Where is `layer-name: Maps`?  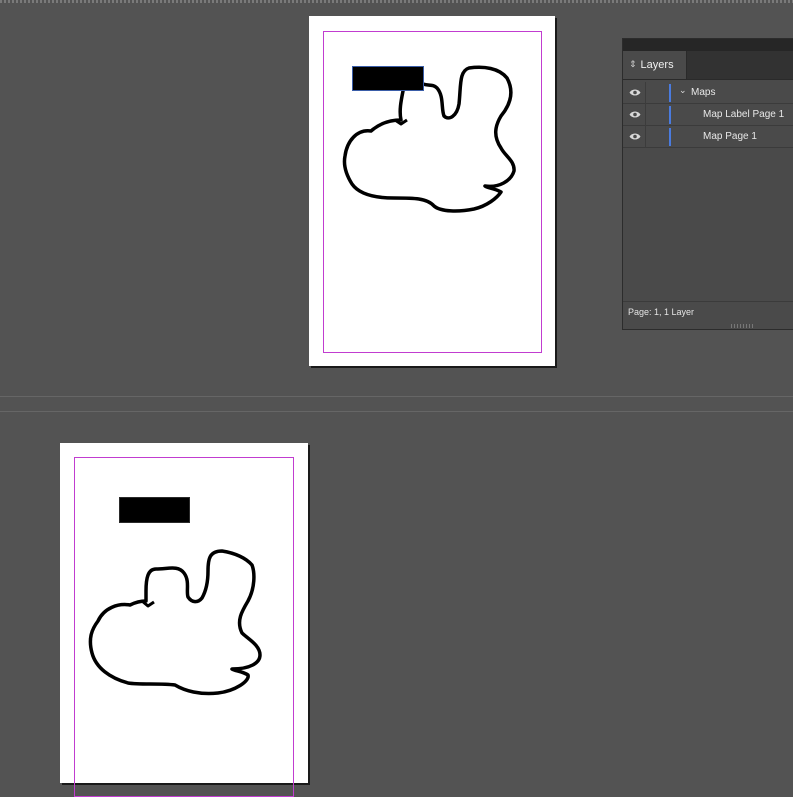
layer-name: Maps is located at coordinates (703, 92).